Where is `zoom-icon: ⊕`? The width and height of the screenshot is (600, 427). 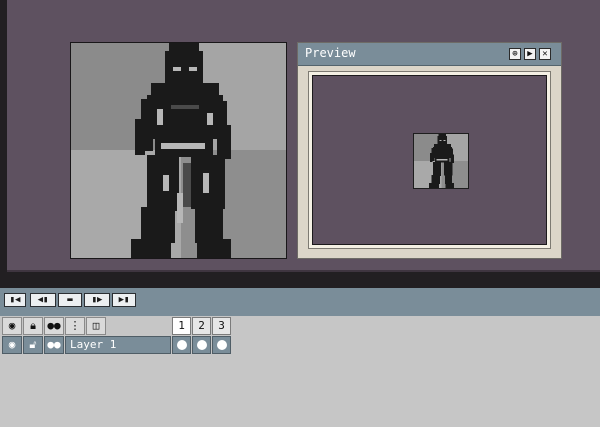
zoom-icon: ⊕ is located at coordinates (515, 54).